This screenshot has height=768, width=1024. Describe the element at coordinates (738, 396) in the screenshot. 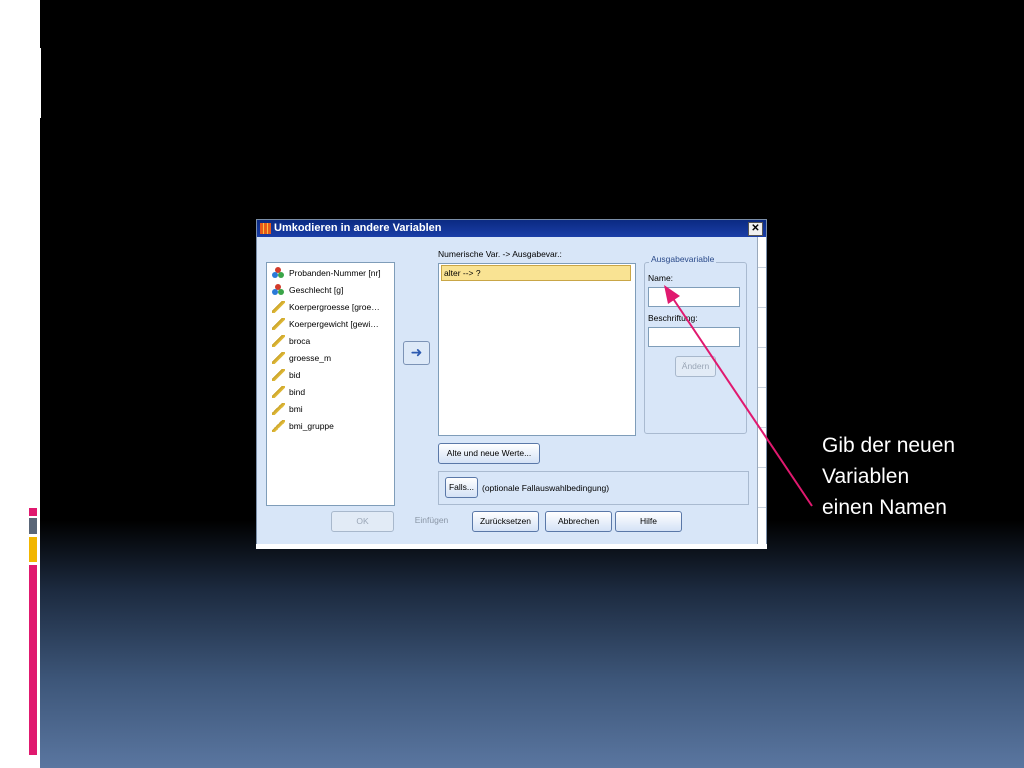

I see `annotation-arrow` at that location.